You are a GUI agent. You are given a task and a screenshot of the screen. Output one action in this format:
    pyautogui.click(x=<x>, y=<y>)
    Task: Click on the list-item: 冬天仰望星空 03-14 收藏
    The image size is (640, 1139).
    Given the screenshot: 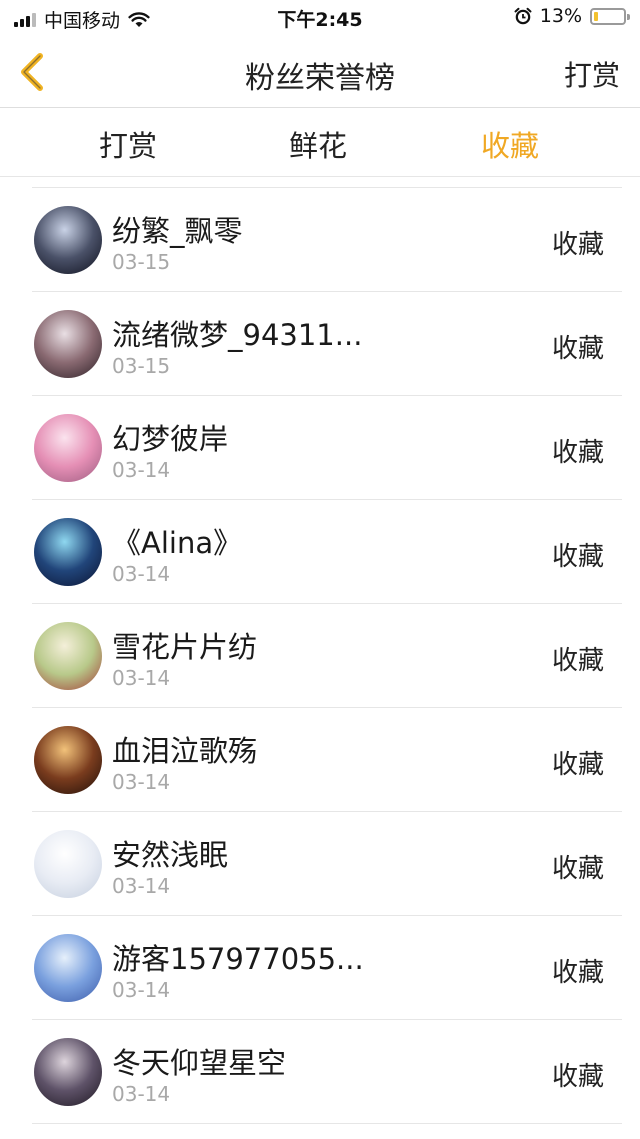 What is the action you would take?
    pyautogui.click(x=327, y=1072)
    